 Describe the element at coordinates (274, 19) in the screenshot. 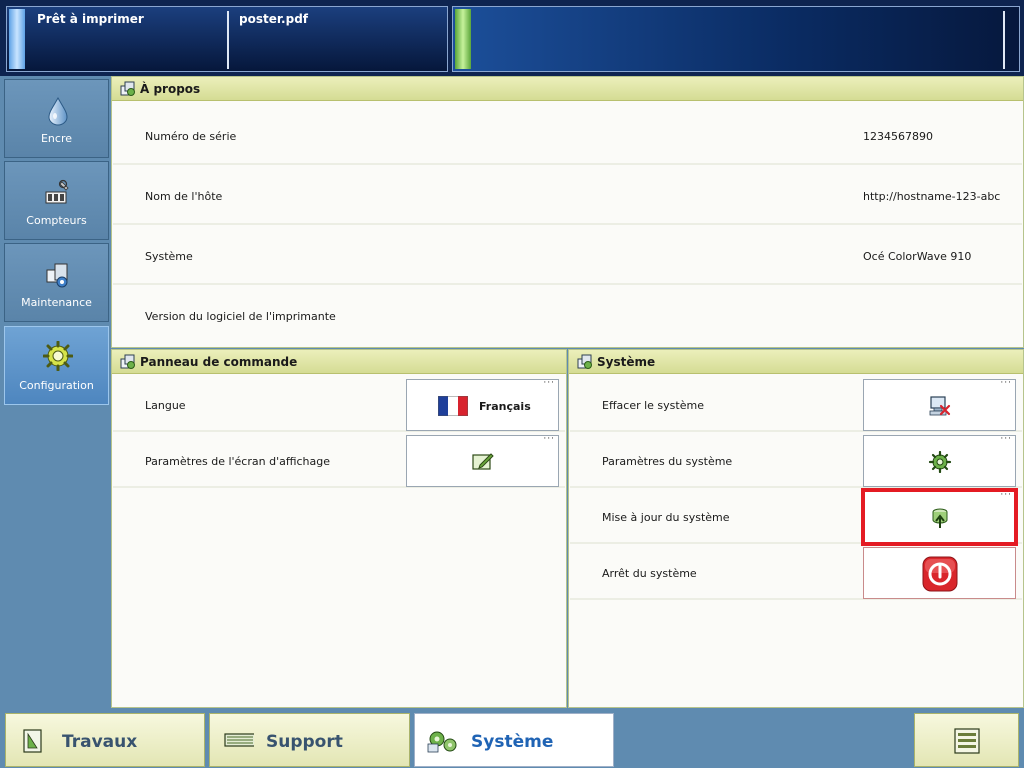

I see `current-job-name: poster.pdf` at that location.